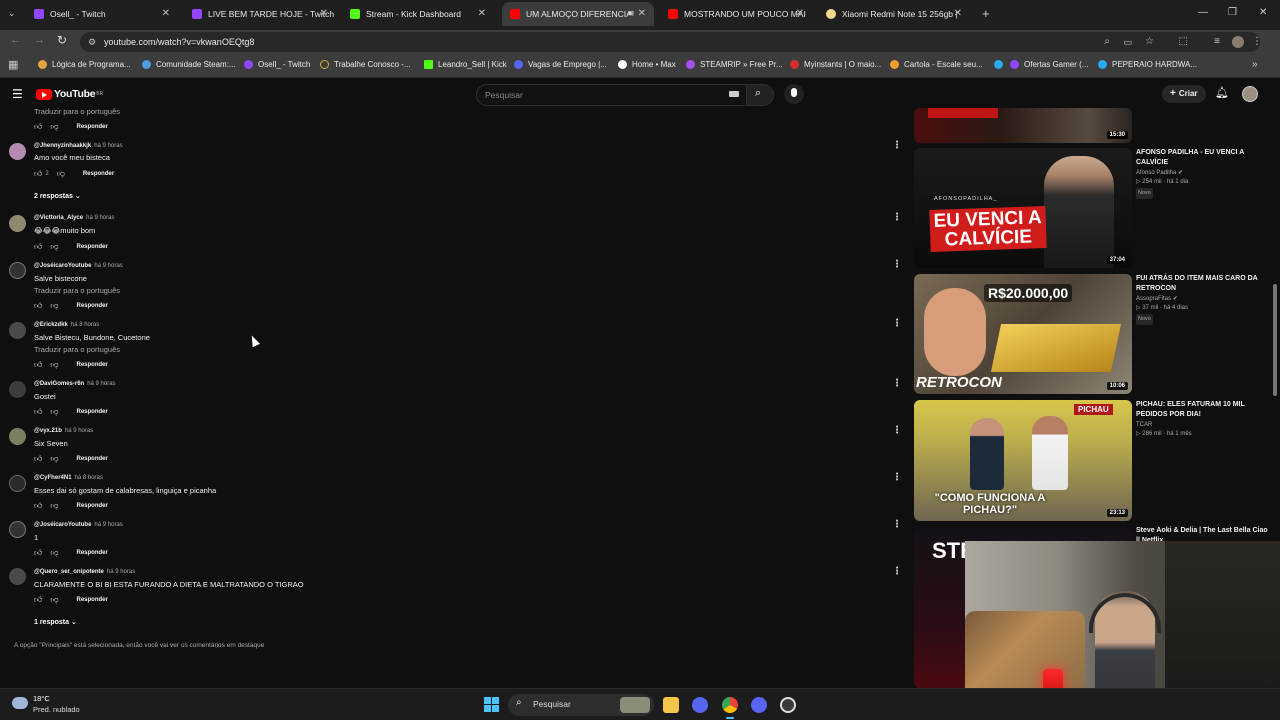  What do you see at coordinates (1023, 334) in the screenshot?
I see `video-thumbnail: R$20.000,00 RETROCON 10:06` at bounding box center [1023, 334].